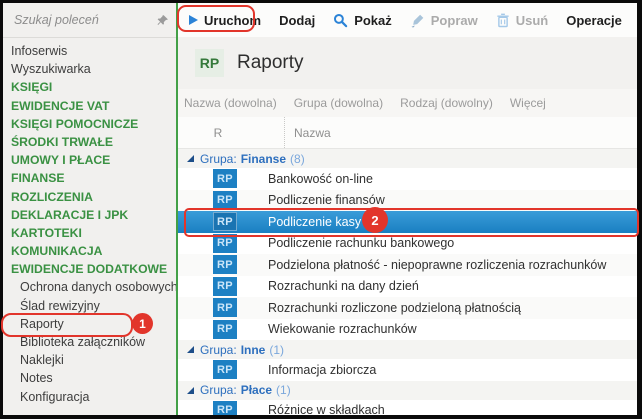 Image resolution: width=642 pixels, height=419 pixels. I want to click on report-row: RP Różnice w składkach, so click(407, 407).